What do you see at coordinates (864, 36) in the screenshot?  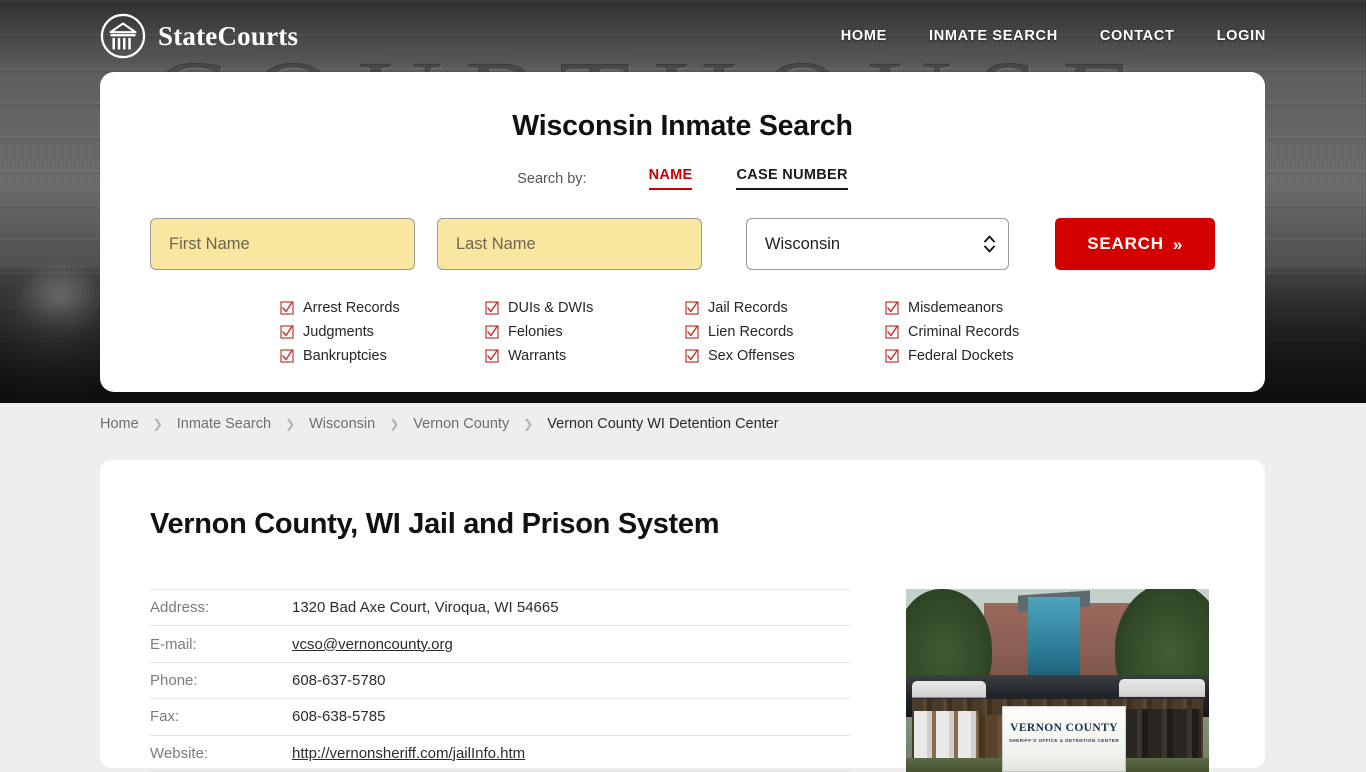 I see `nav-item-home: HOME` at bounding box center [864, 36].